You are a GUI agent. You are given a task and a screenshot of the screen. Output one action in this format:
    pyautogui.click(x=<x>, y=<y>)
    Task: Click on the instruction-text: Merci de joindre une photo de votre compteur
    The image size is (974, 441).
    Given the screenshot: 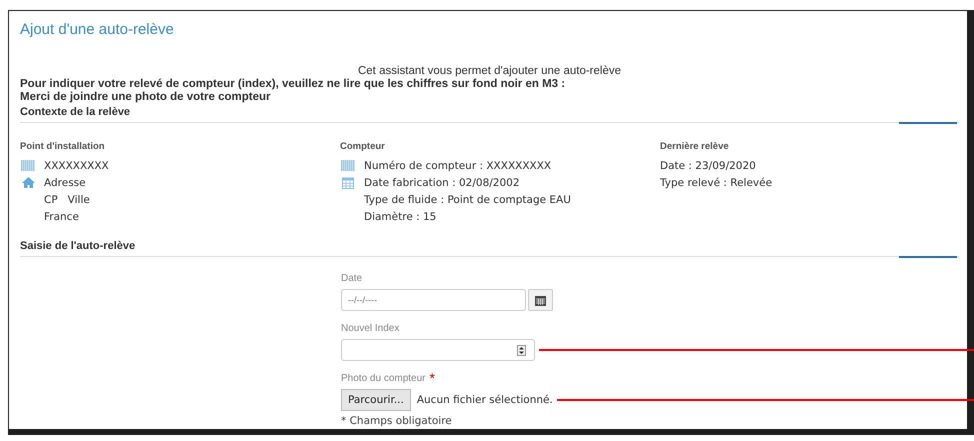 What is the action you would take?
    pyautogui.click(x=145, y=97)
    